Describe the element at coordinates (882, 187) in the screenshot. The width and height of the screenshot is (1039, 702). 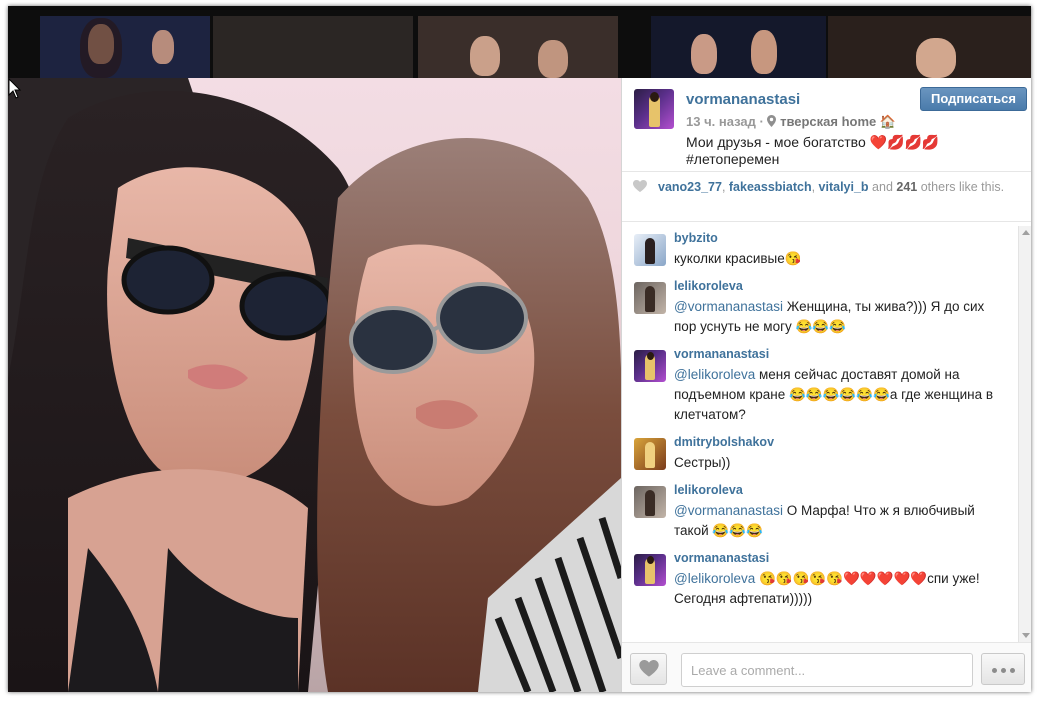
I see `likes-and: and` at that location.